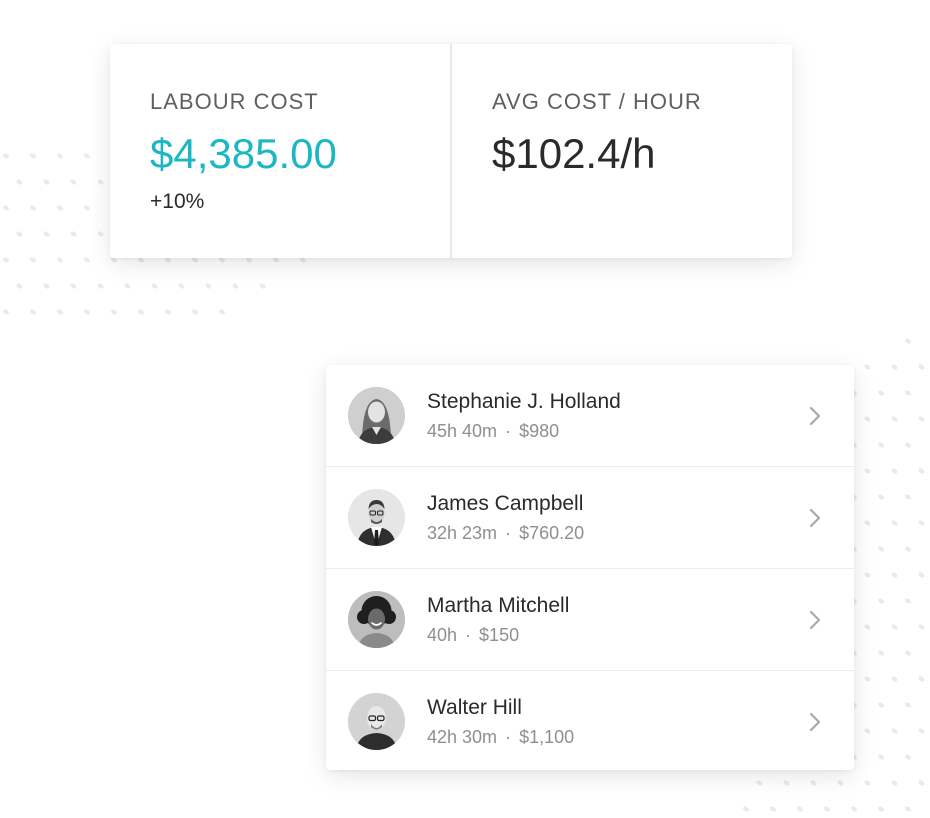 The width and height of the screenshot is (930, 818). I want to click on employee-row: James Campbell 32h 23m · $760.20, so click(590, 517).